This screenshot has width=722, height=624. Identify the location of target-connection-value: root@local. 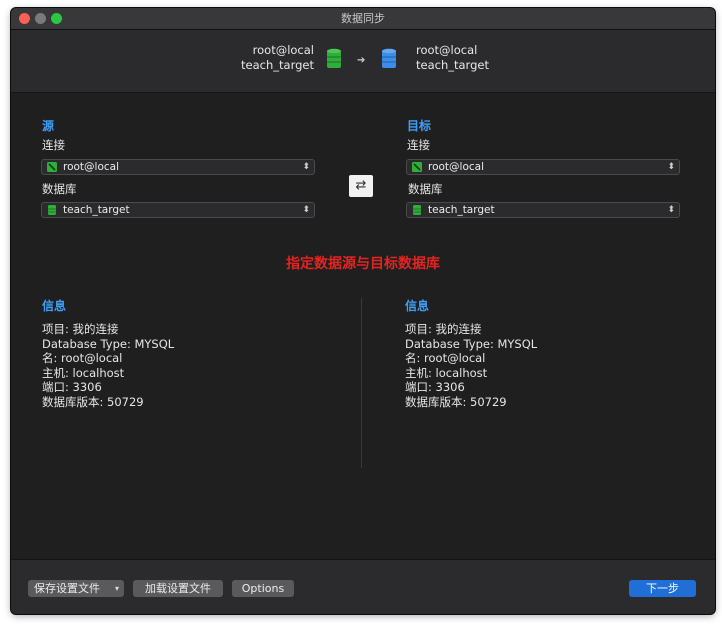
(456, 167).